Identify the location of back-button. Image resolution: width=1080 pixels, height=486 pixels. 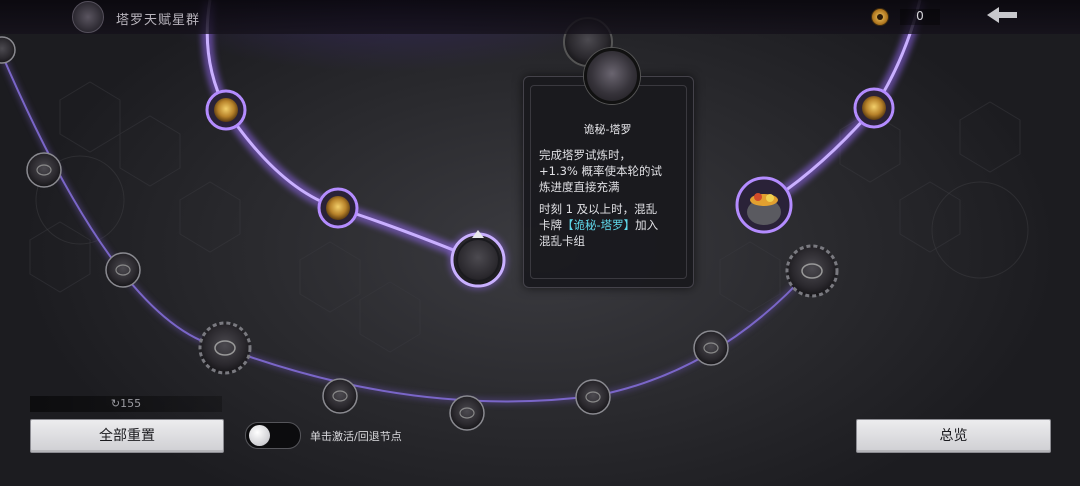
(1002, 17).